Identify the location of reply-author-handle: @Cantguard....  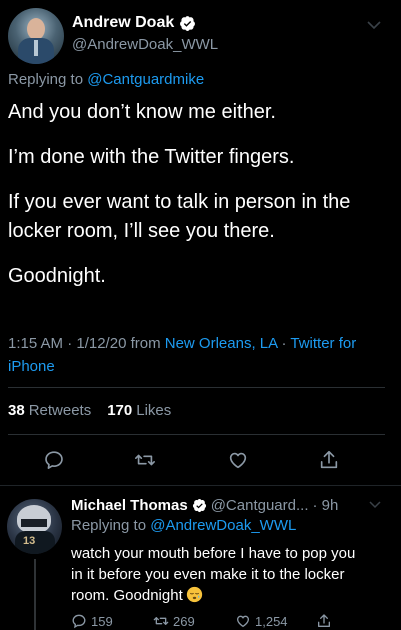
(260, 505).